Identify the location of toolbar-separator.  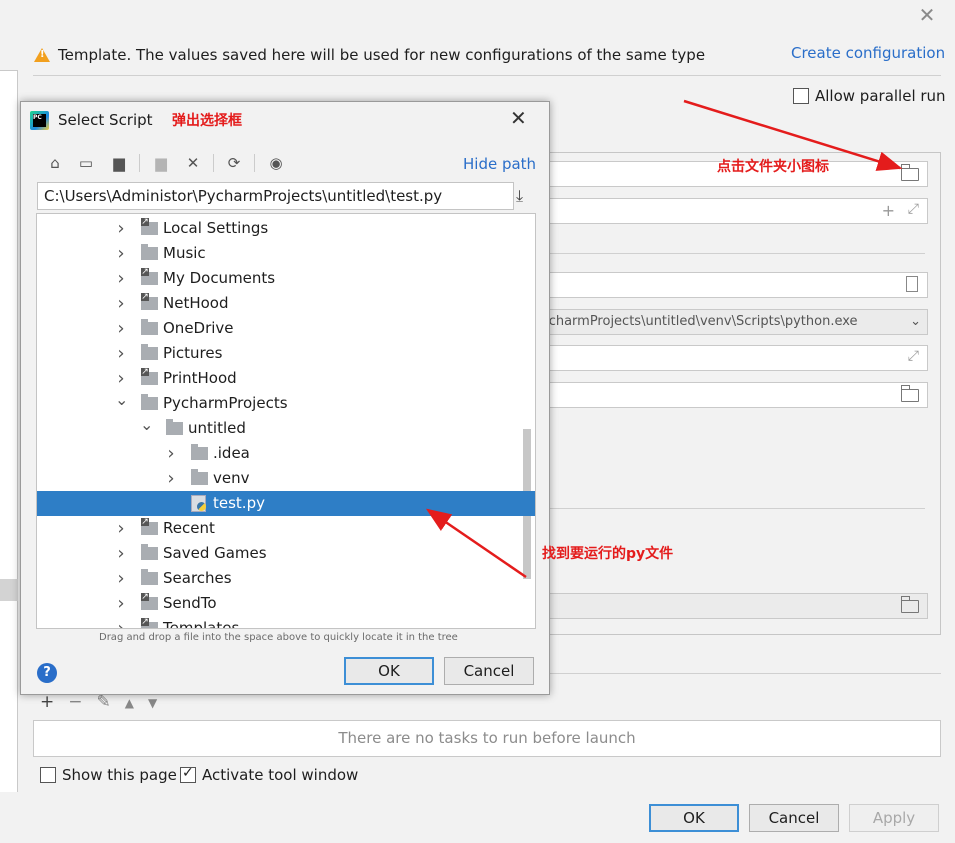
(254, 163).